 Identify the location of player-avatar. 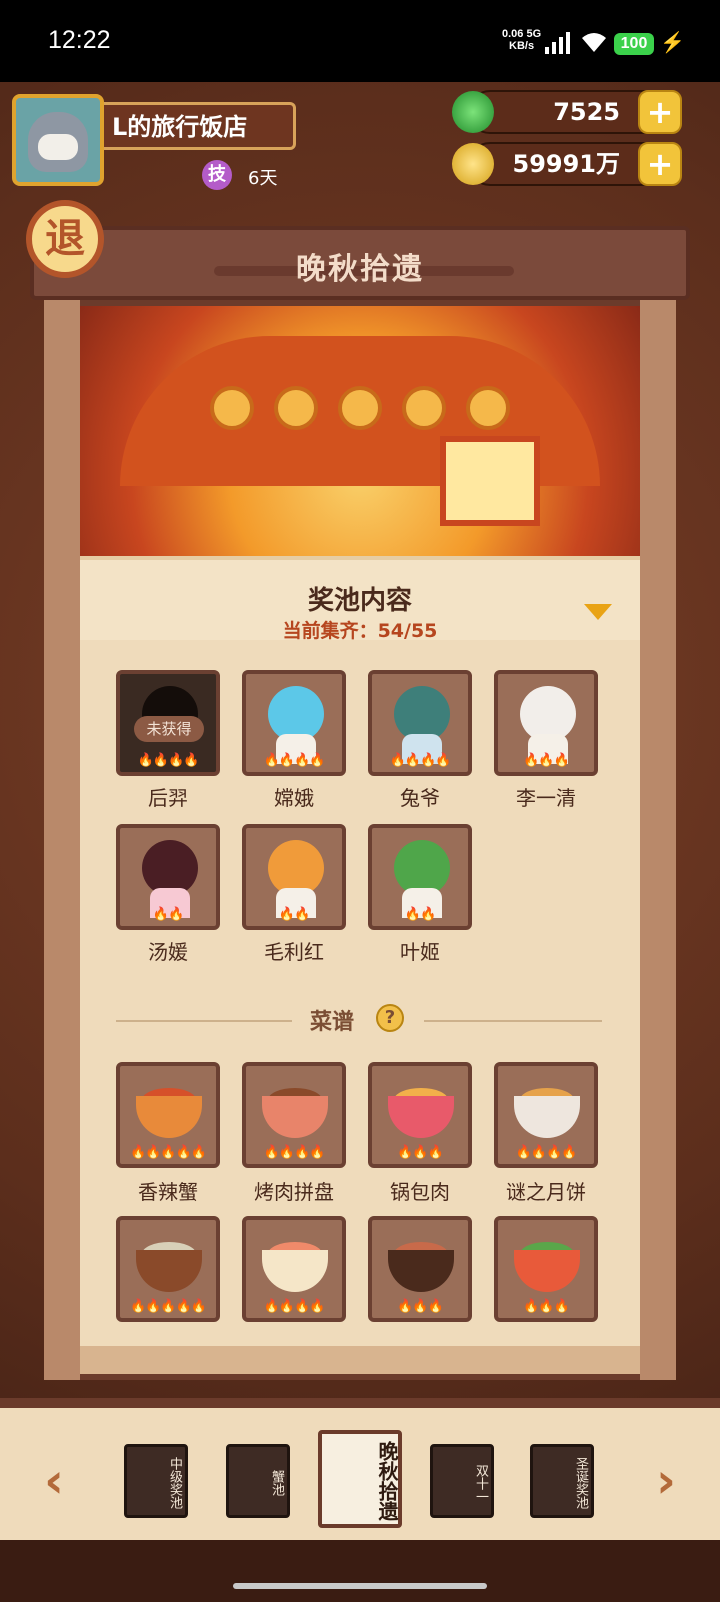
(58, 140).